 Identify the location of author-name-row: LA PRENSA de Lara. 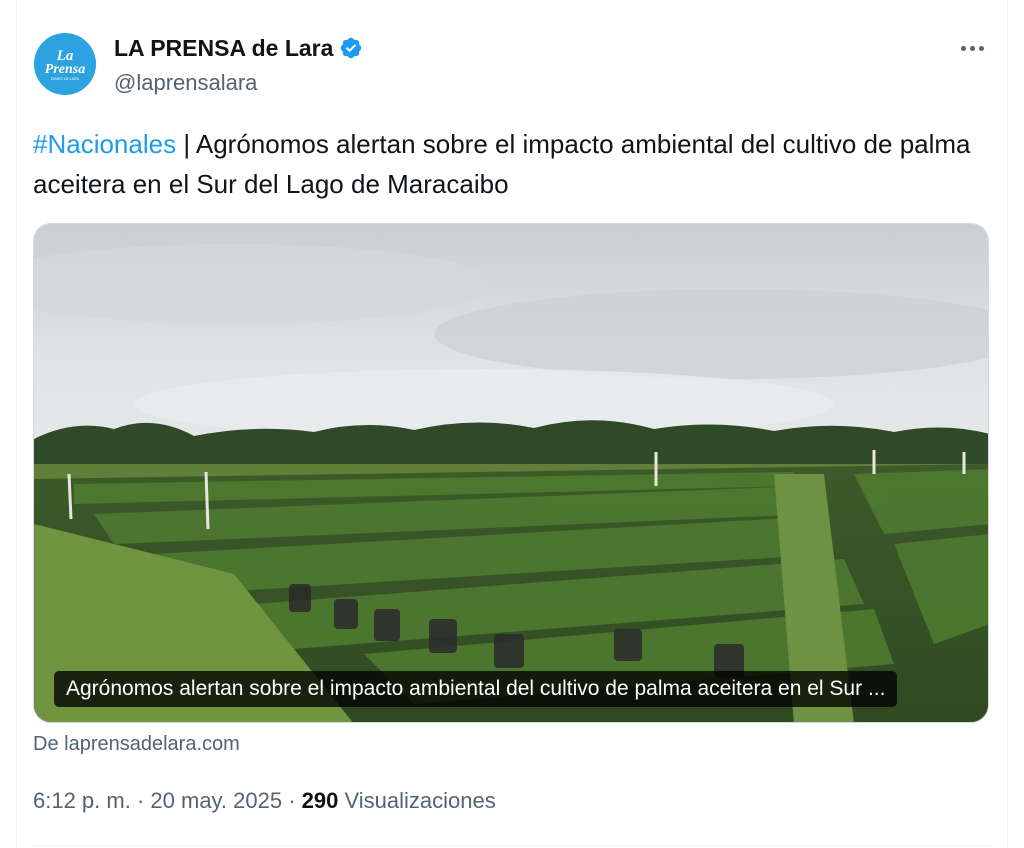
(238, 48).